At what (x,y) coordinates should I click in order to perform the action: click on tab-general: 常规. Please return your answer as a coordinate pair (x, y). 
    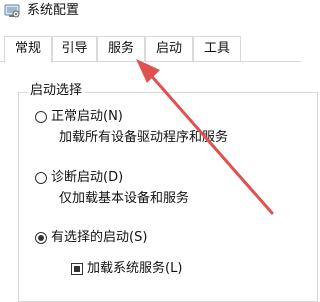
    Looking at the image, I should click on (28, 49).